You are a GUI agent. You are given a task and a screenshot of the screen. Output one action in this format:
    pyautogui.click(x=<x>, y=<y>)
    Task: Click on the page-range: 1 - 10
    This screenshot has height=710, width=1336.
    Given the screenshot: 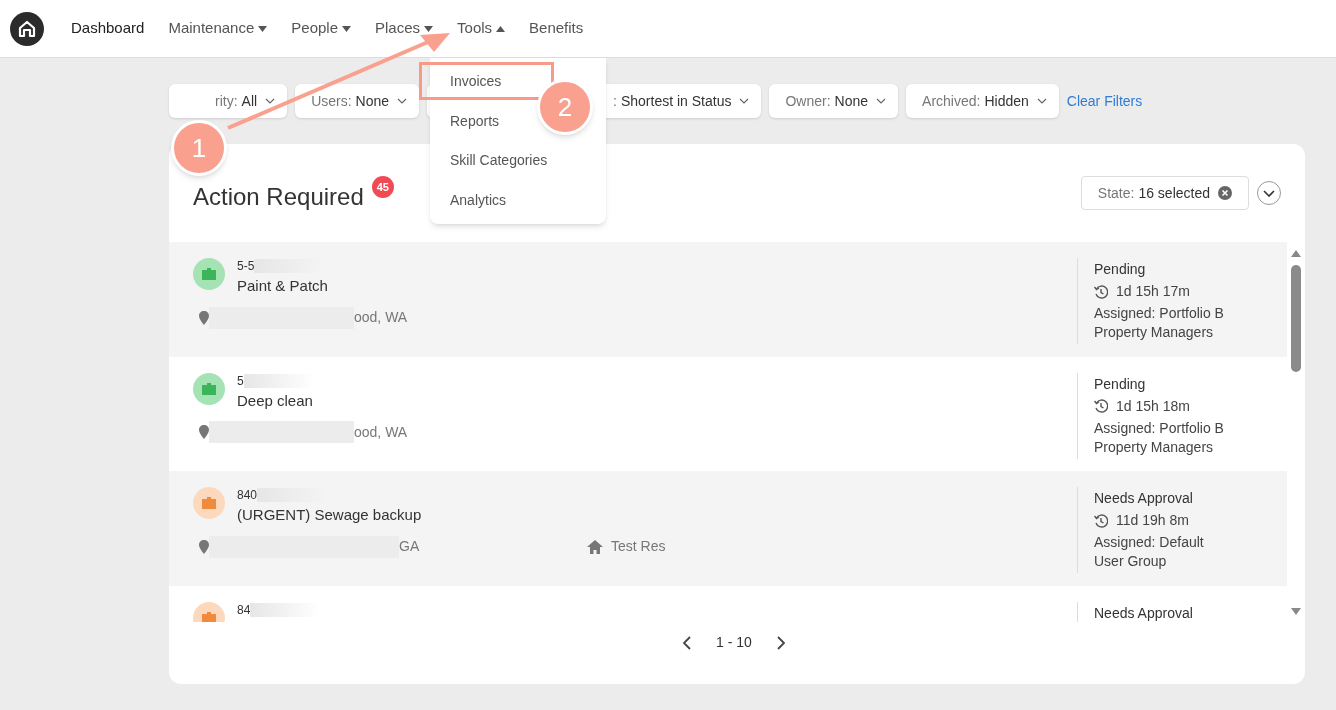 What is the action you would take?
    pyautogui.click(x=734, y=642)
    